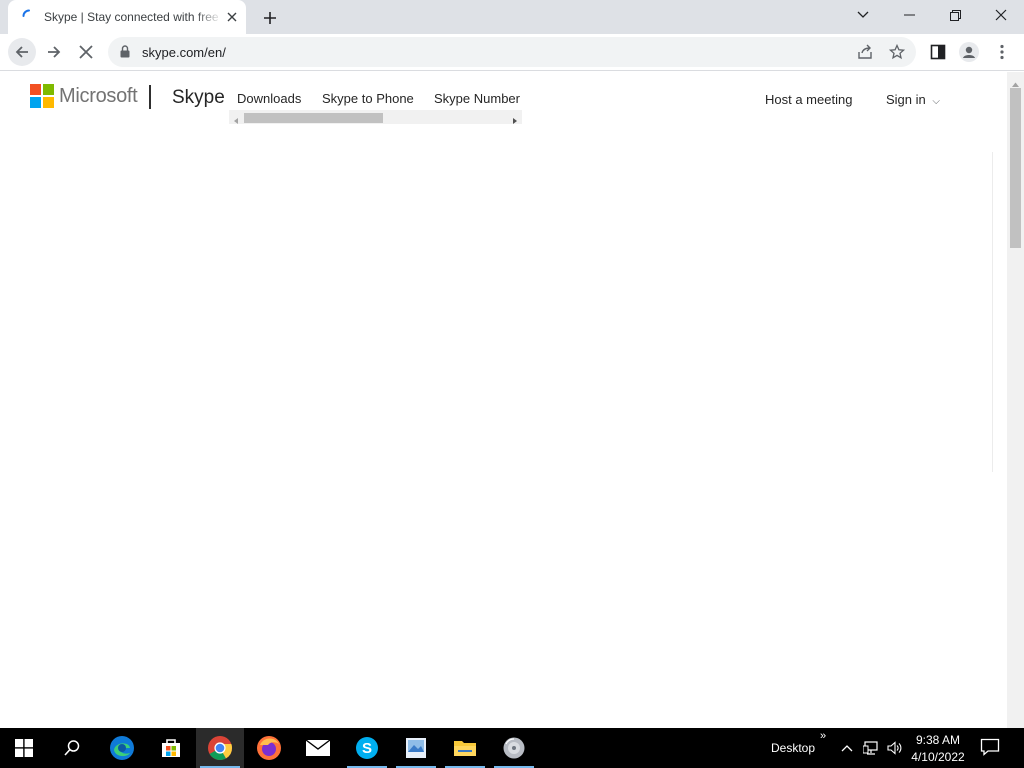  What do you see at coordinates (847, 748) in the screenshot?
I see `show-hidden-icons-icon` at bounding box center [847, 748].